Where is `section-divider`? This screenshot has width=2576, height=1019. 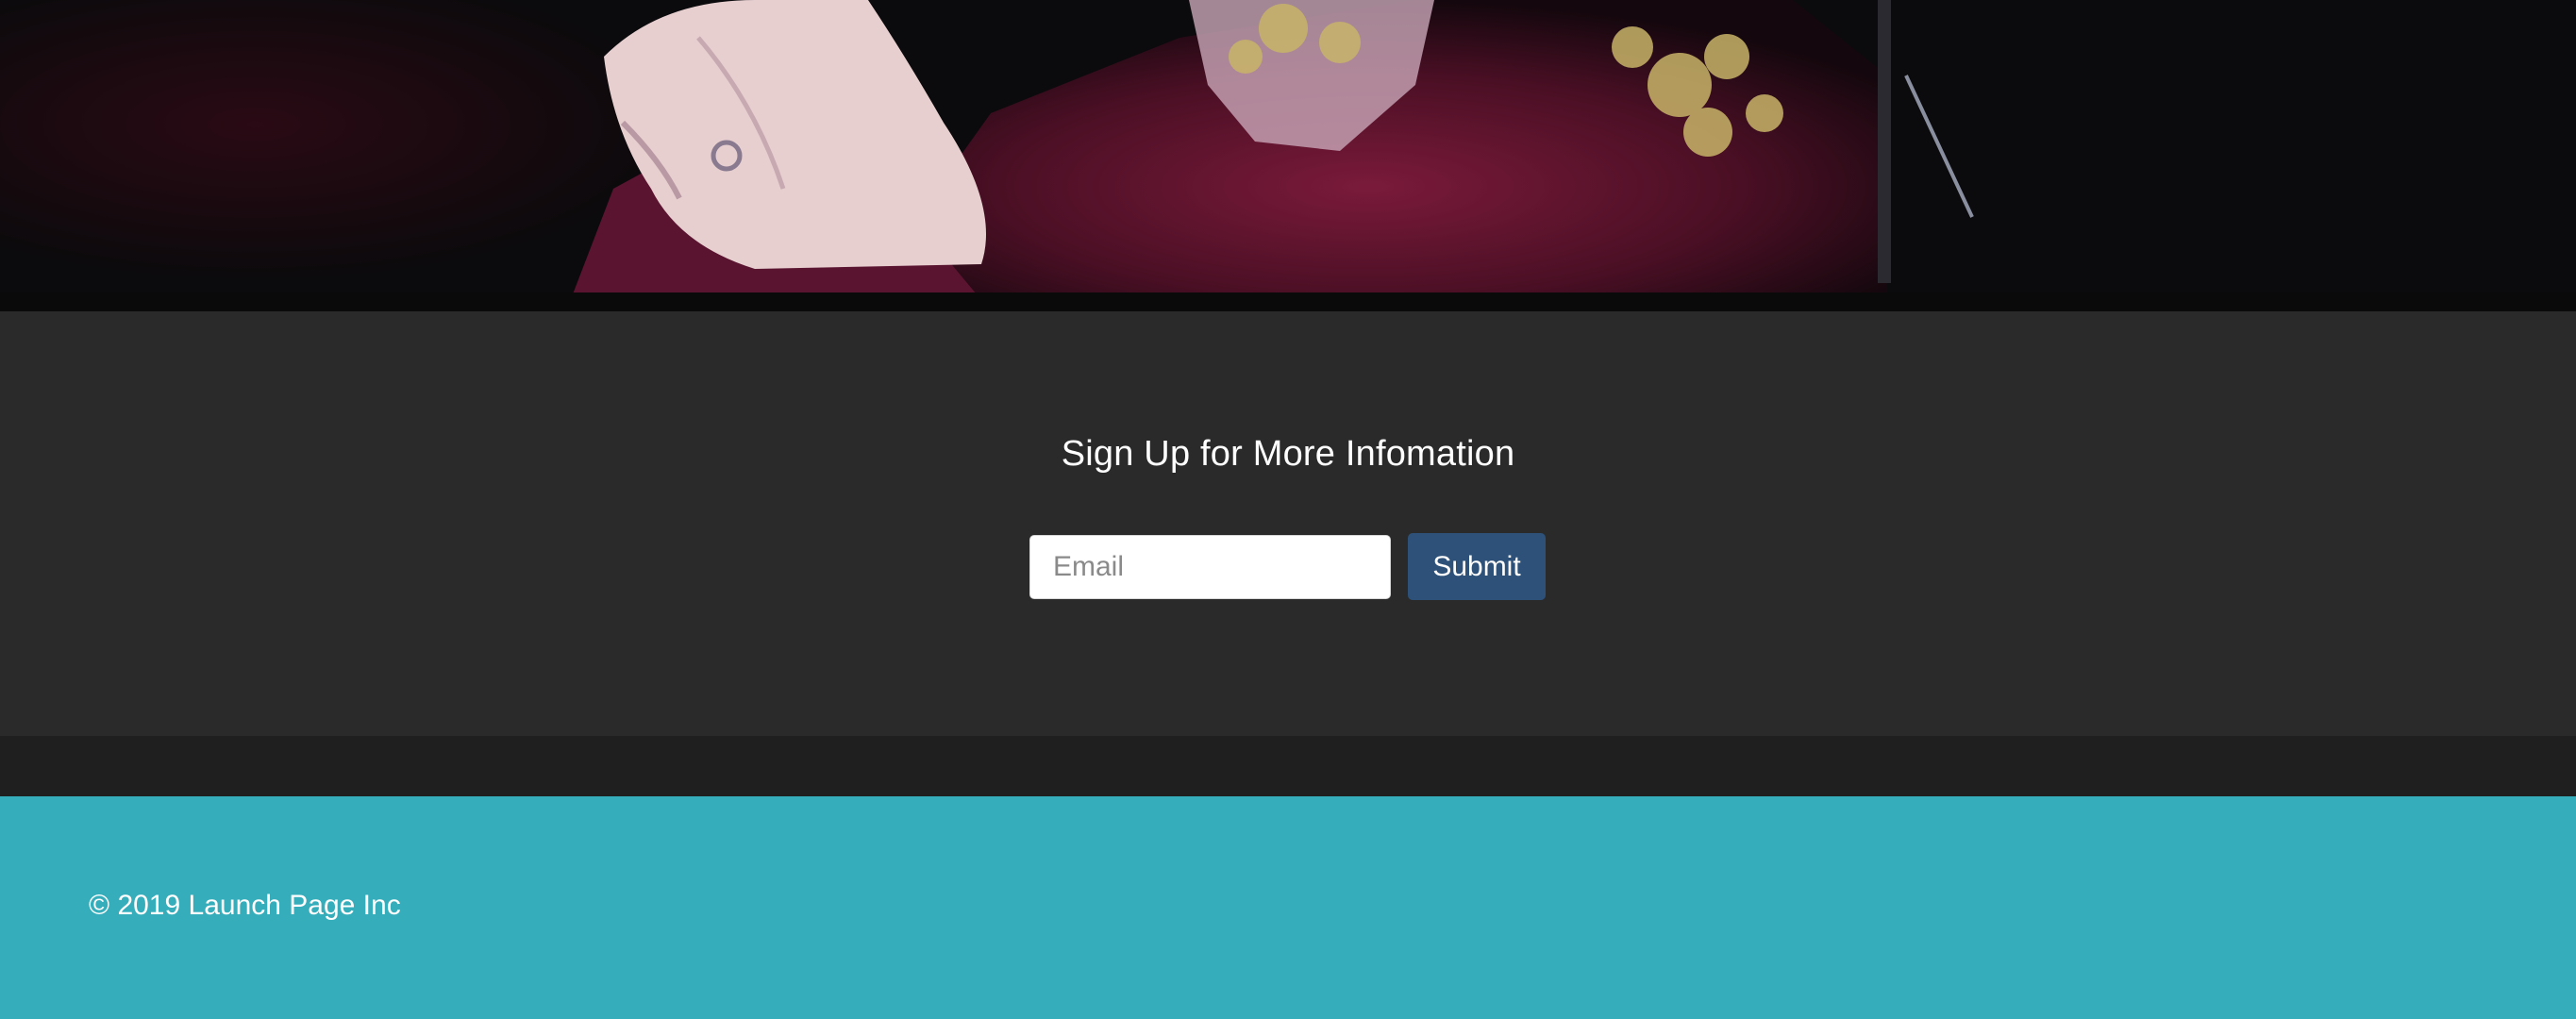
section-divider is located at coordinates (1288, 766).